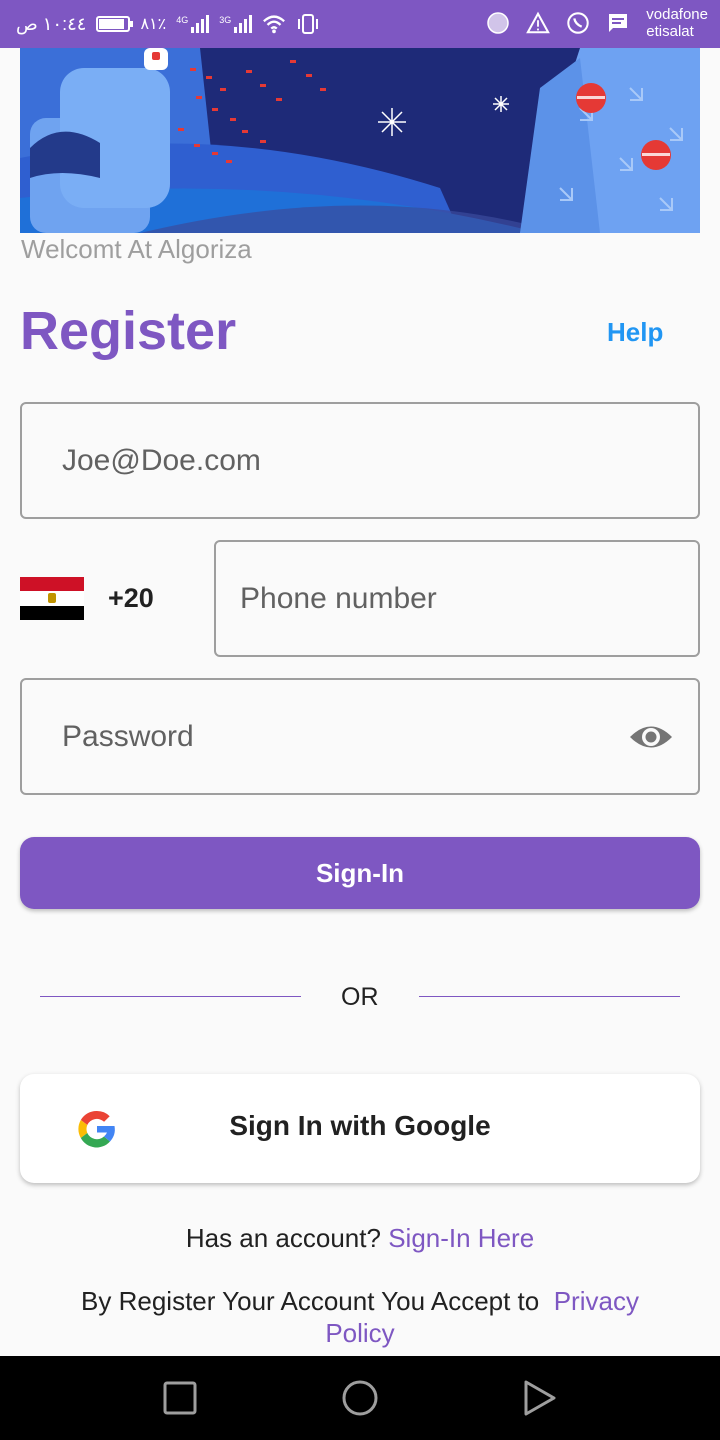 The image size is (720, 1440). I want to click on carrier-label: vodafone etisalat, so click(677, 23).